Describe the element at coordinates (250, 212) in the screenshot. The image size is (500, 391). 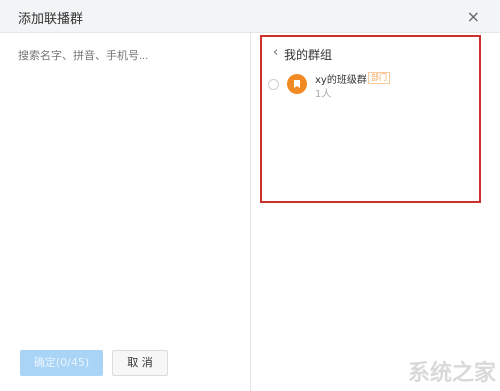
I see `panel-divider` at that location.